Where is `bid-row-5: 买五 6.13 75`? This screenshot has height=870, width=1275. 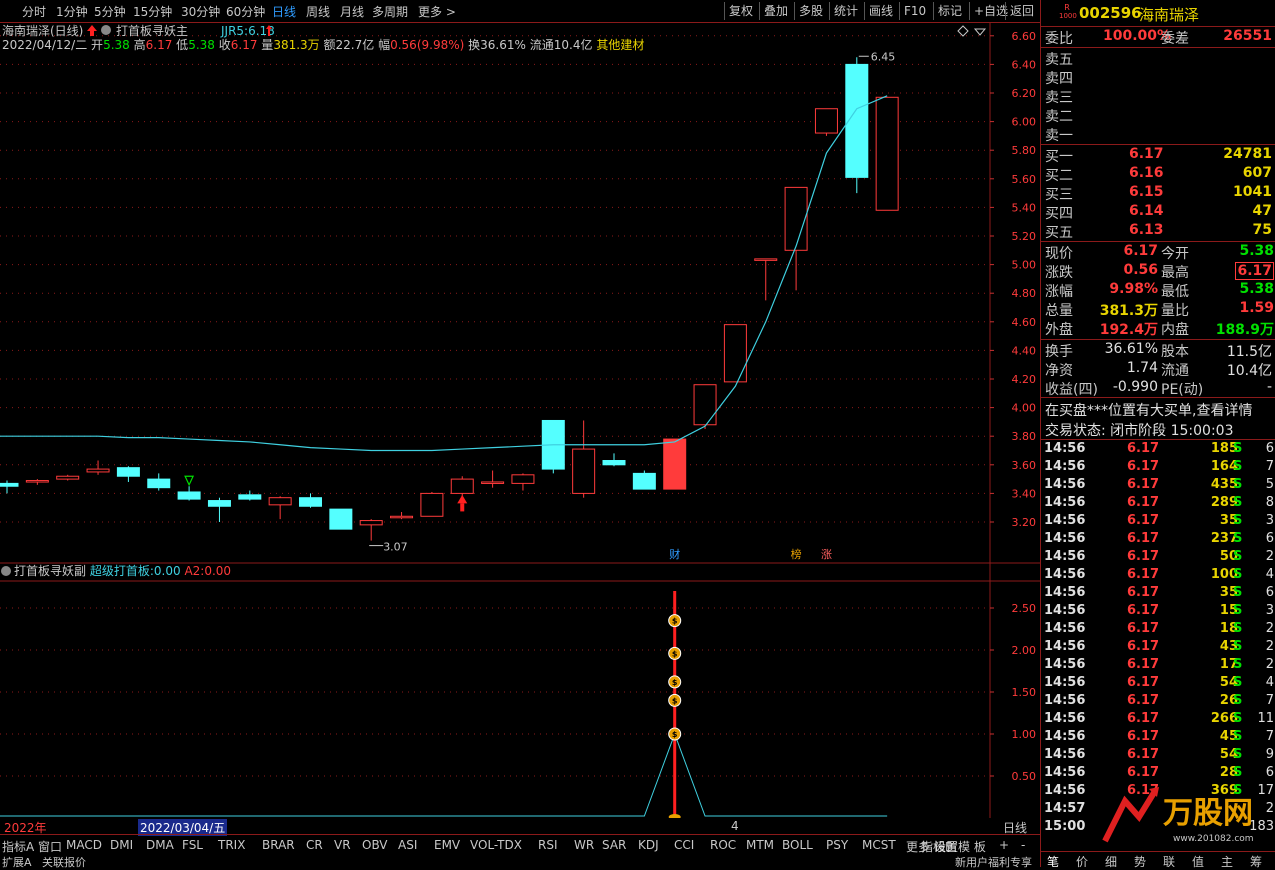
bid-row-5: 买五 6.13 75 is located at coordinates (1158, 231).